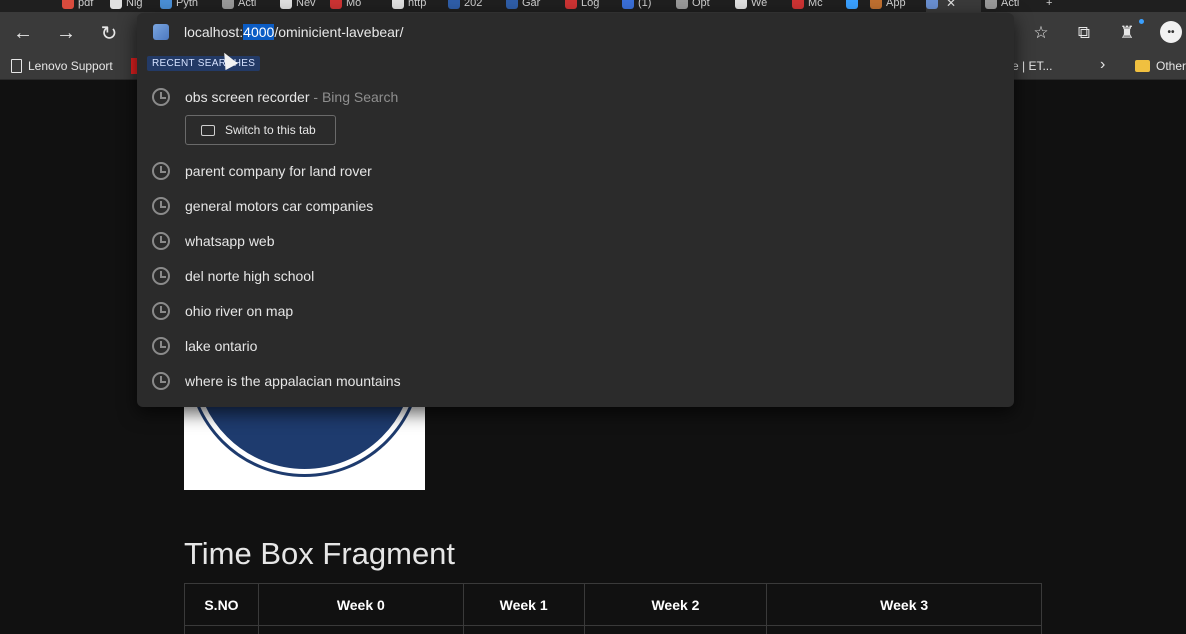 The image size is (1186, 634). I want to click on star-list-icon: ☆, so click(1041, 32).